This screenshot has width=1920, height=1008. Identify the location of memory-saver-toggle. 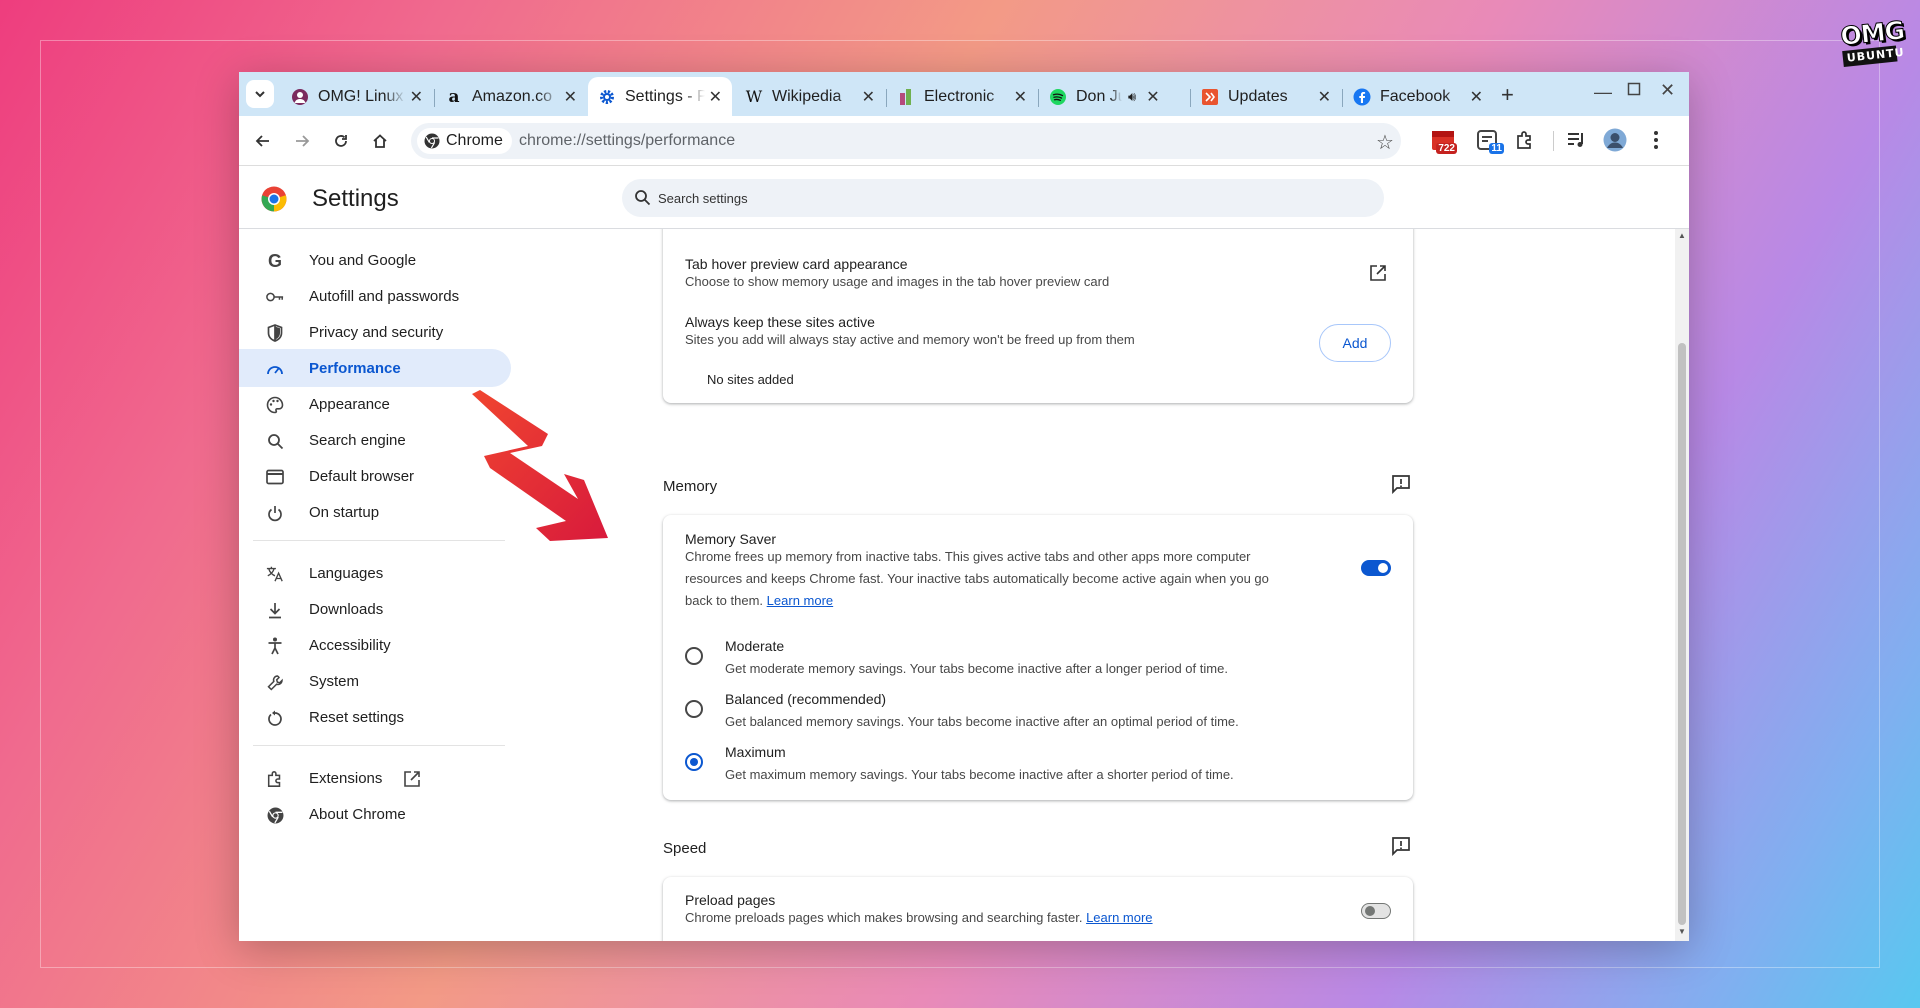
(1376, 568).